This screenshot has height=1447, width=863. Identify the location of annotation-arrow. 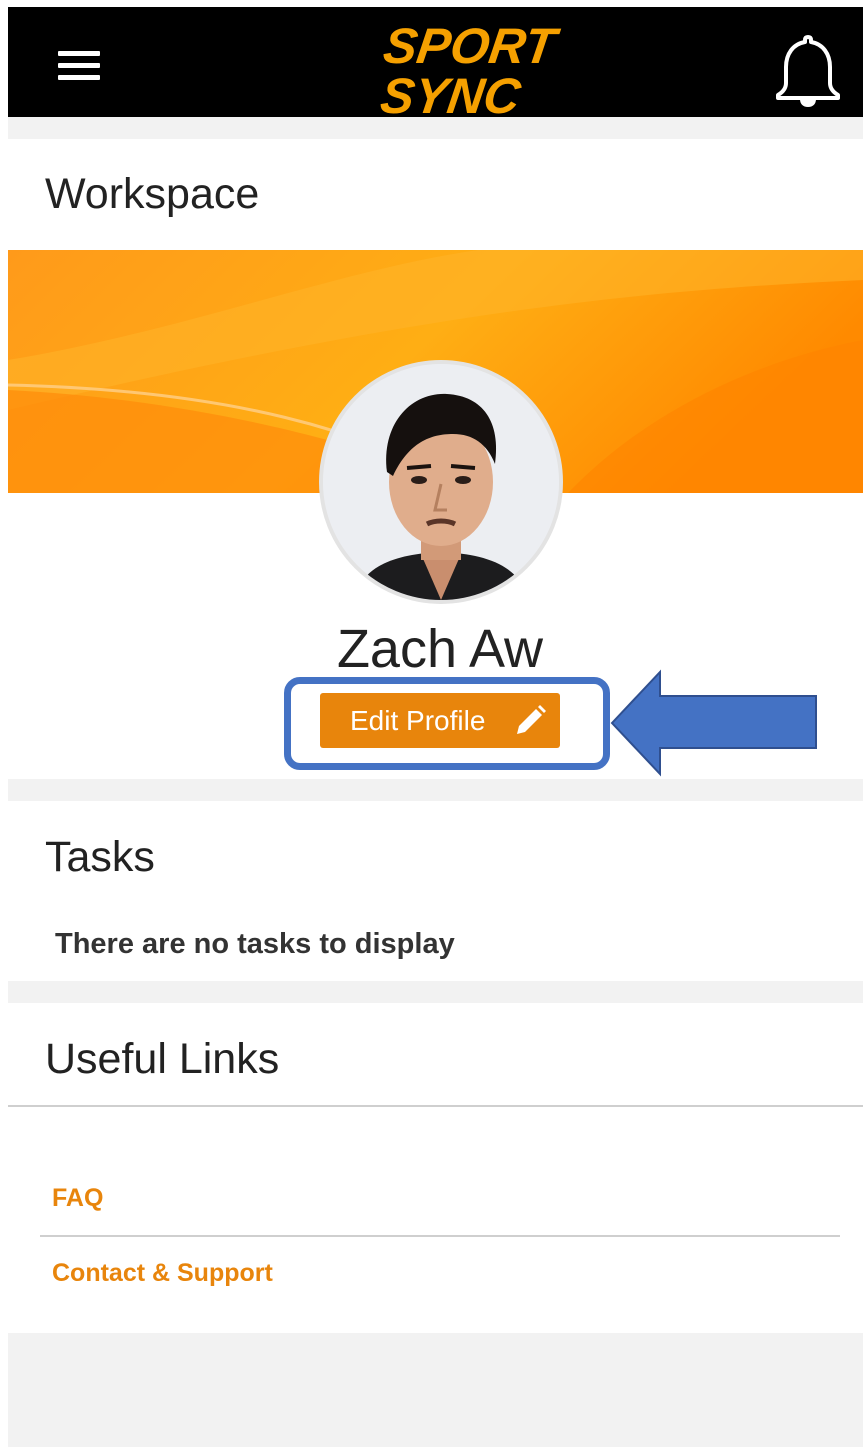
(713, 723).